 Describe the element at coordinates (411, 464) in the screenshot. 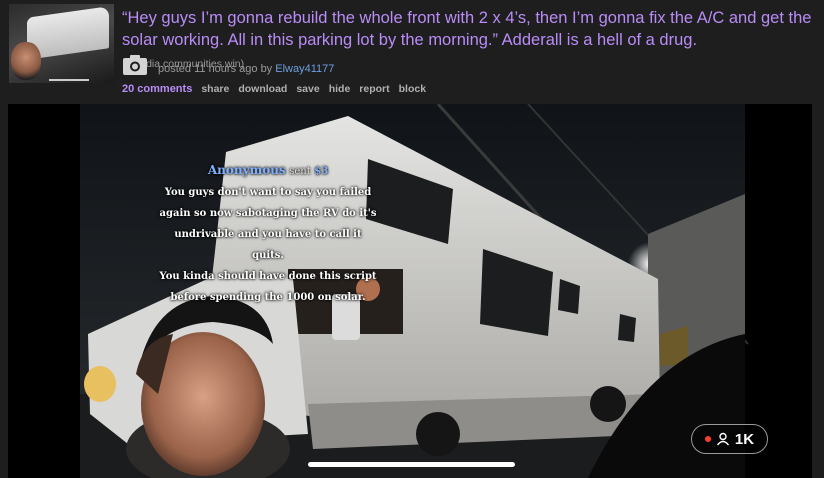

I see `home-indicator-bar` at that location.